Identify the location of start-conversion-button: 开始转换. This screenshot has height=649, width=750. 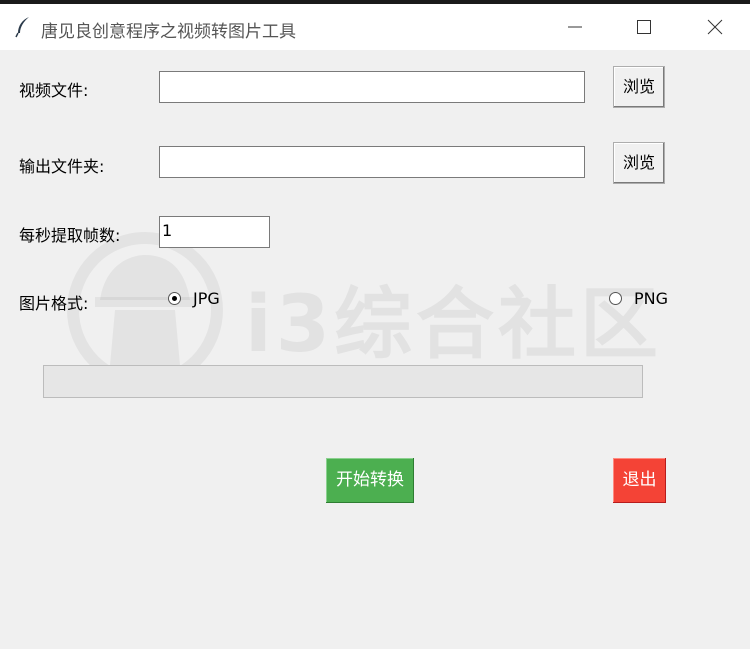
(370, 480).